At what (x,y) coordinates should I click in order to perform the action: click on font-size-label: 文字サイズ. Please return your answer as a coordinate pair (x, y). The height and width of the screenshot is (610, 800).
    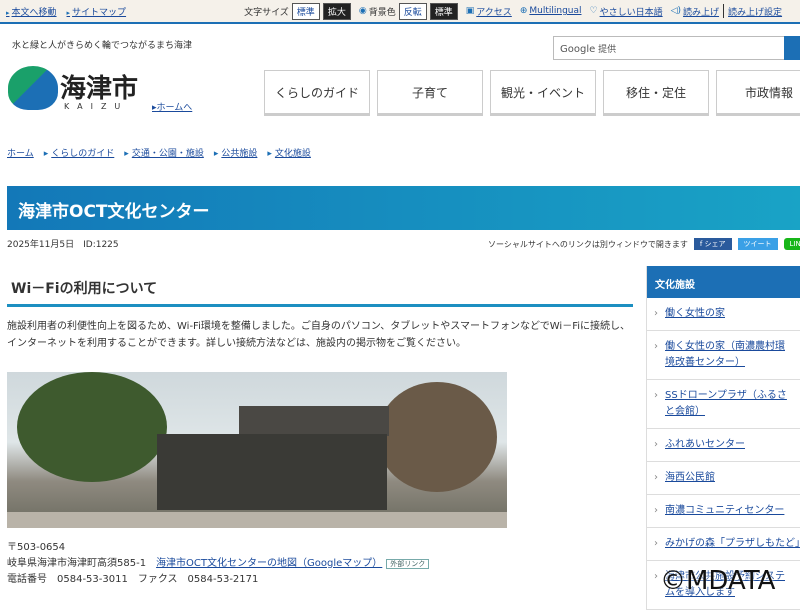
    Looking at the image, I should click on (266, 12).